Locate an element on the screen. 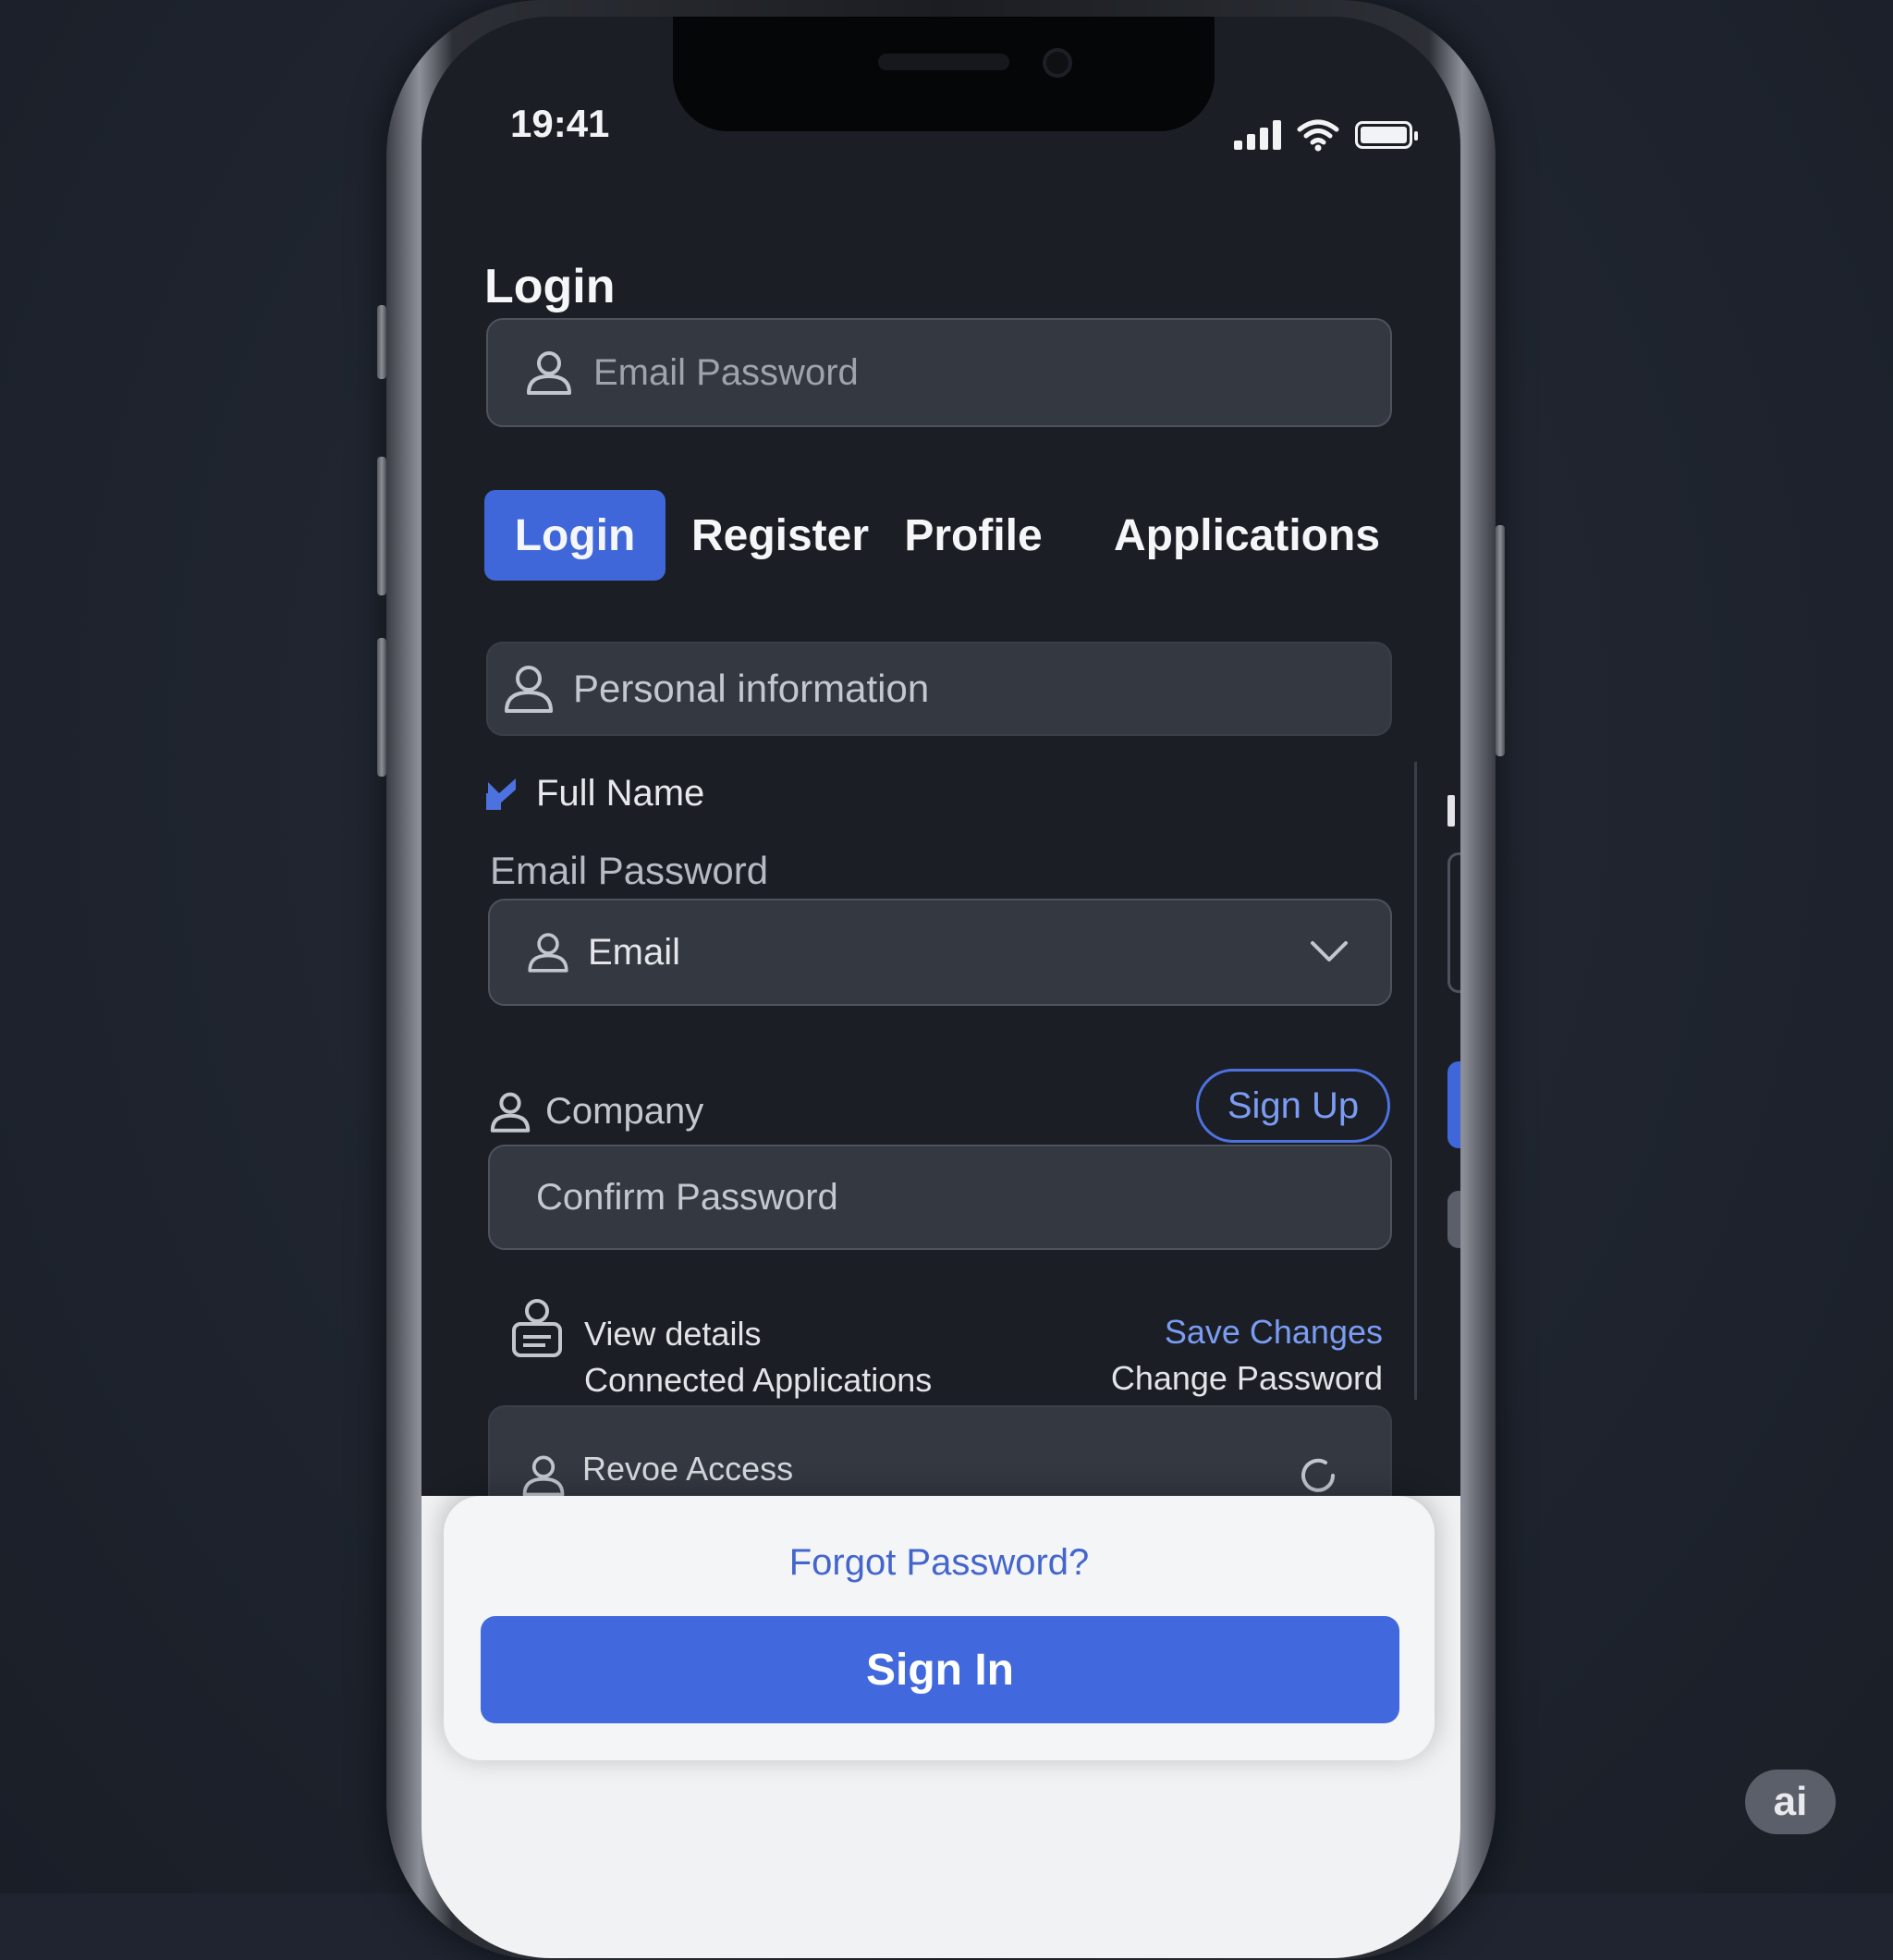  refresh-icon is located at coordinates (1318, 1475).